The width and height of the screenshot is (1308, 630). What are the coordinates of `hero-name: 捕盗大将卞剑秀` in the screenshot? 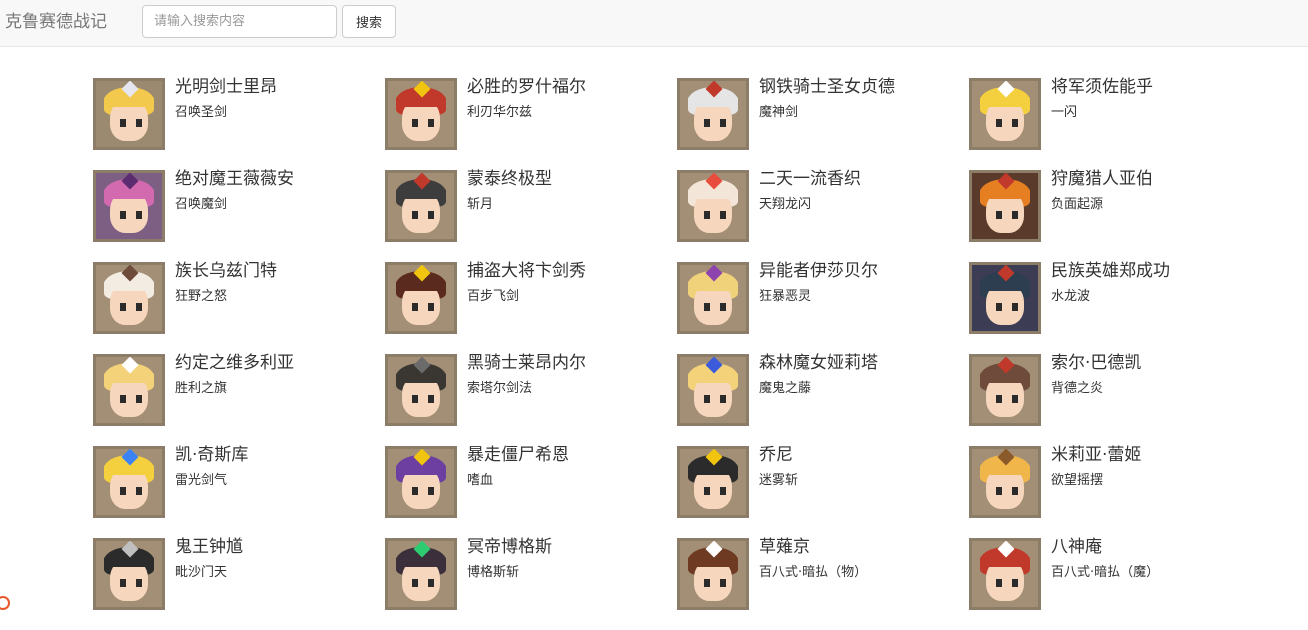 It's located at (526, 271).